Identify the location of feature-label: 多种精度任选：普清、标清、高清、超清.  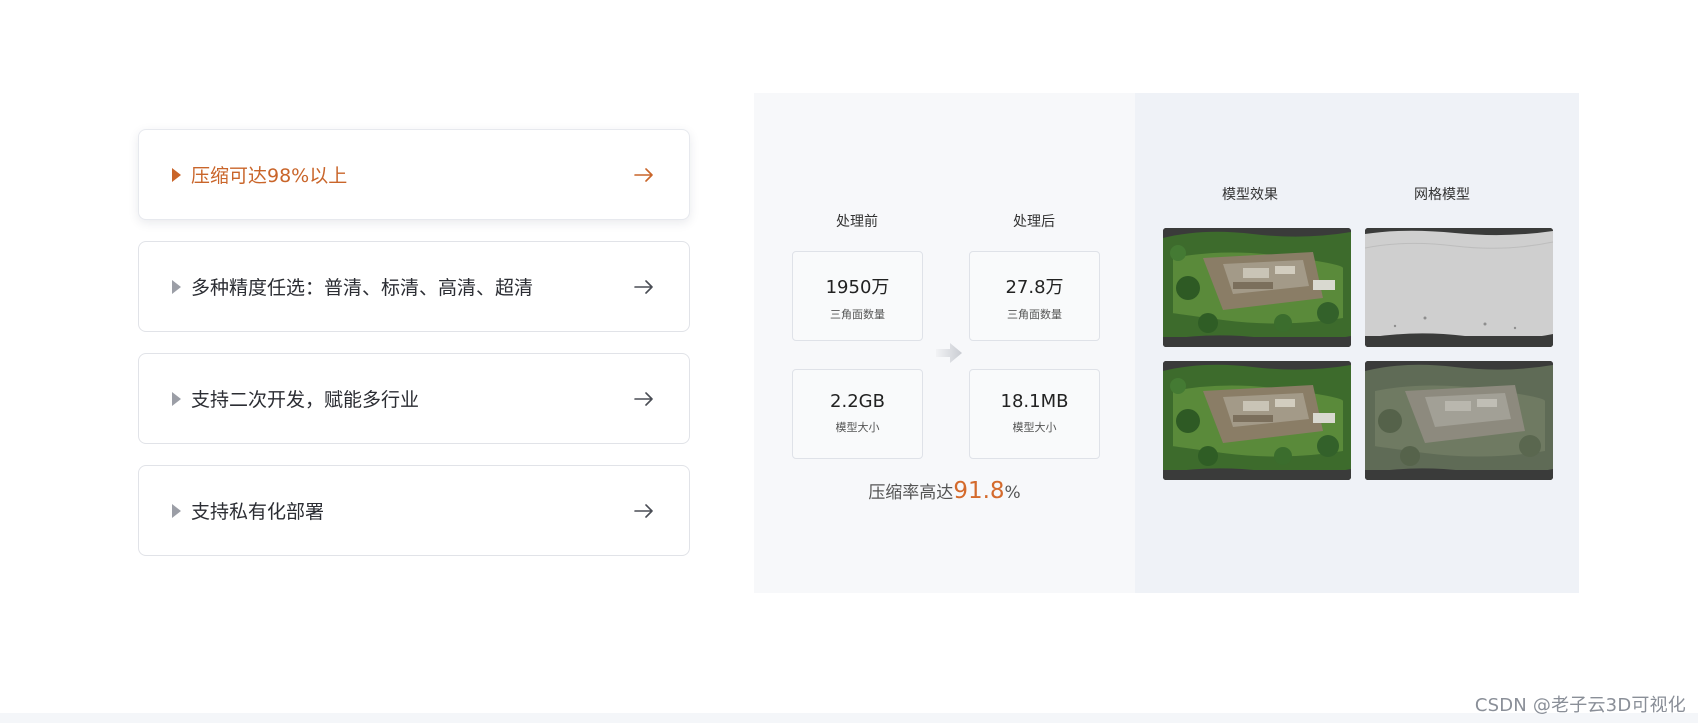
(362, 288).